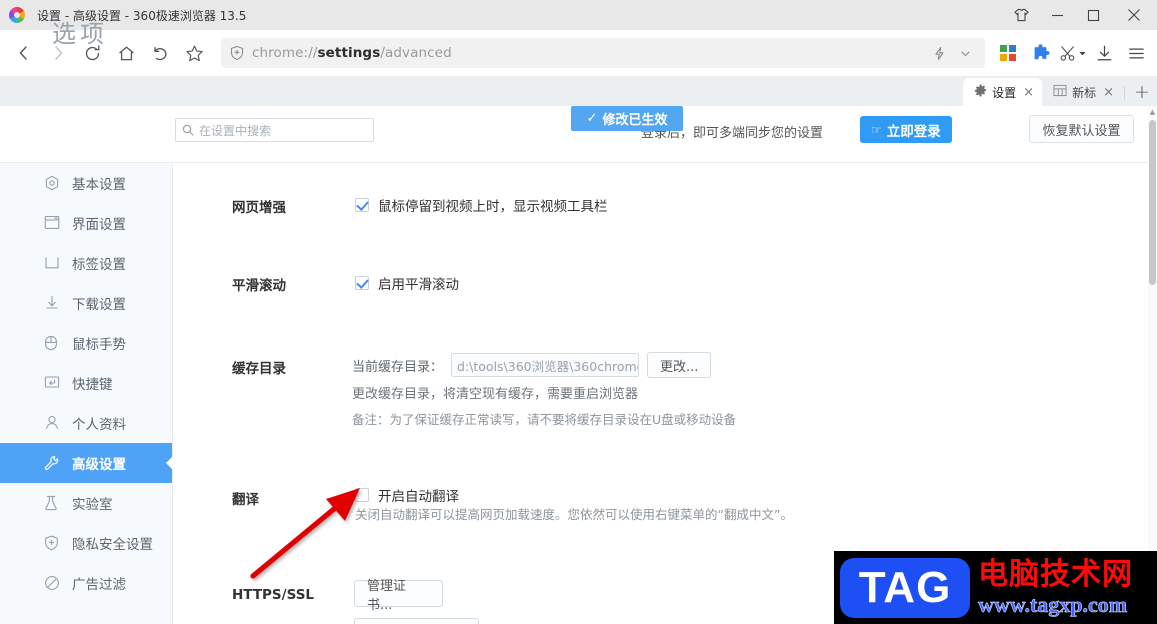 The height and width of the screenshot is (624, 1157). I want to click on scrollbar-thumb, so click(1152, 202).